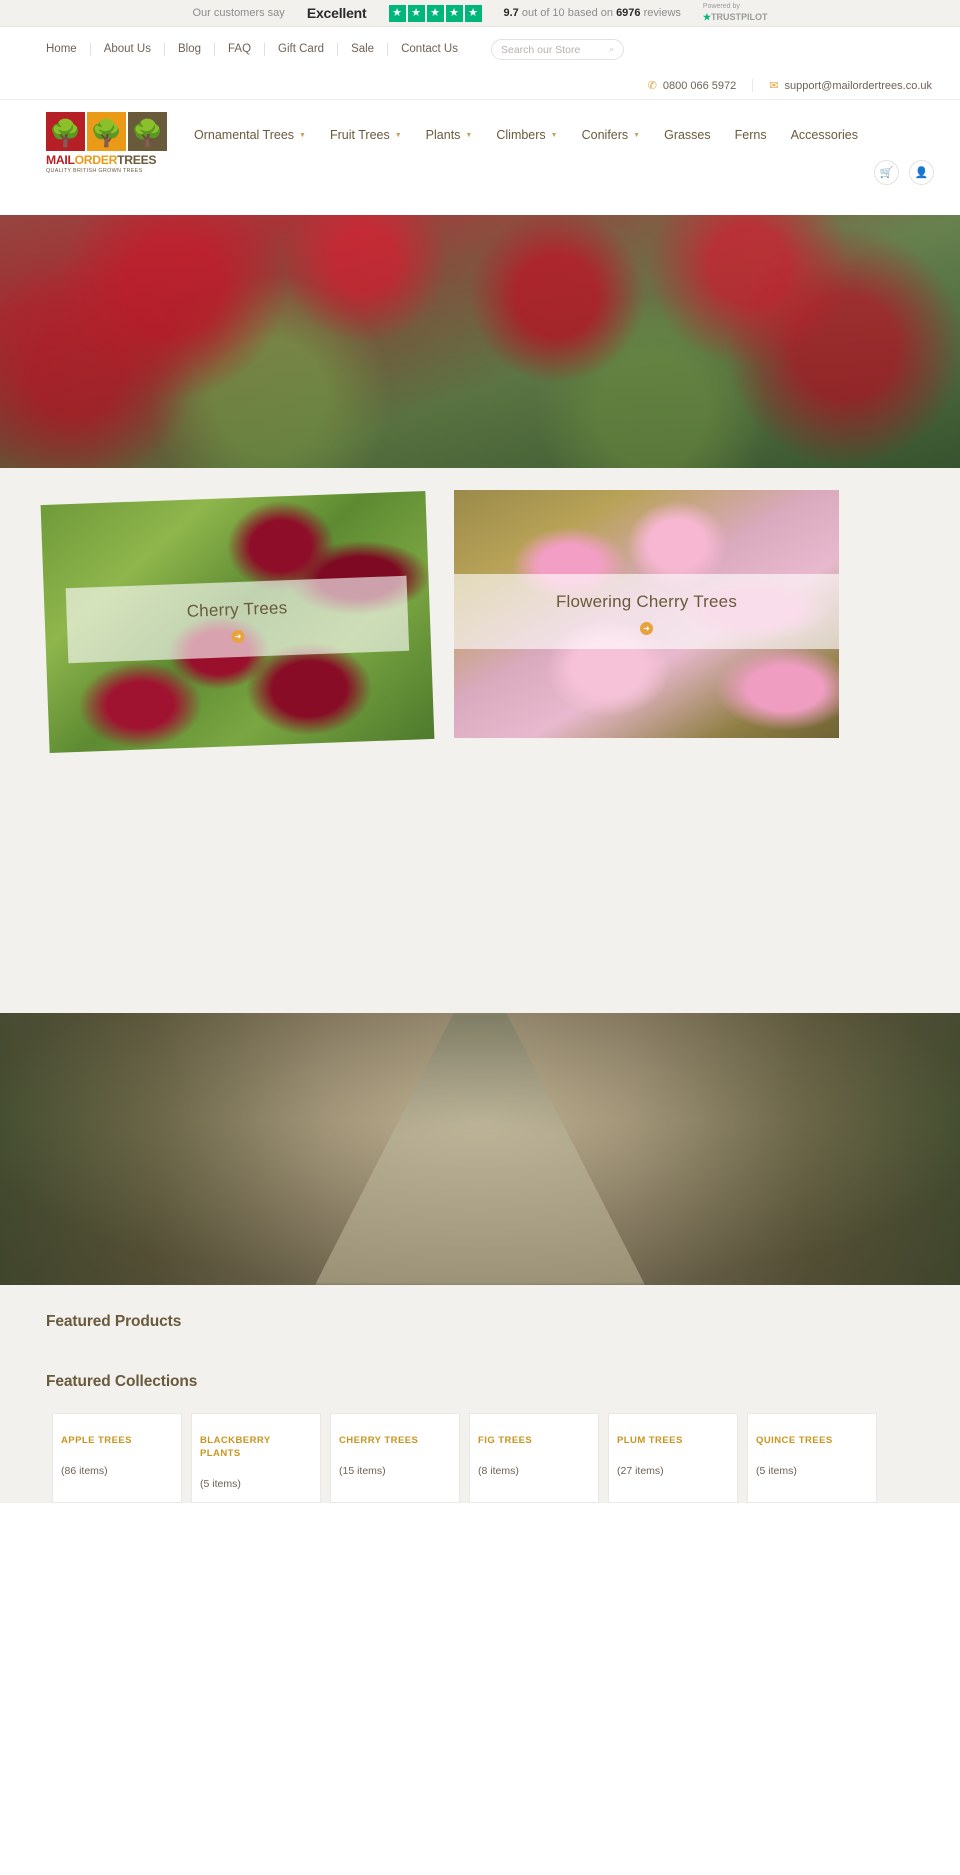 The width and height of the screenshot is (960, 1875). I want to click on phone-number: 0800 066 5972, so click(699, 85).